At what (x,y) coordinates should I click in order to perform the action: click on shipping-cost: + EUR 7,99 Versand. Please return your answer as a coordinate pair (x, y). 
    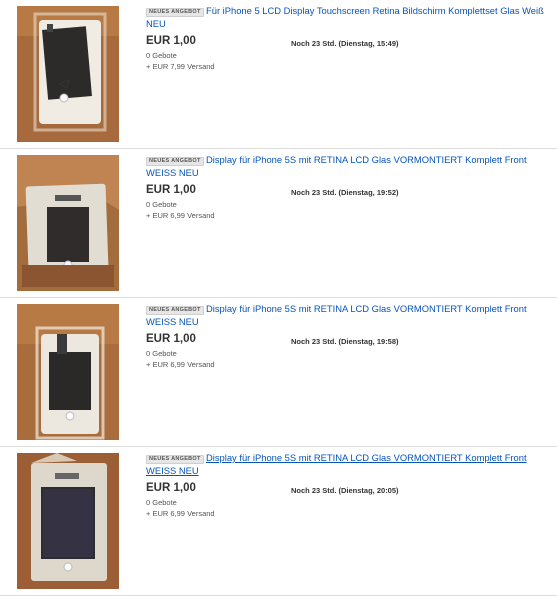
    Looking at the image, I should click on (180, 66).